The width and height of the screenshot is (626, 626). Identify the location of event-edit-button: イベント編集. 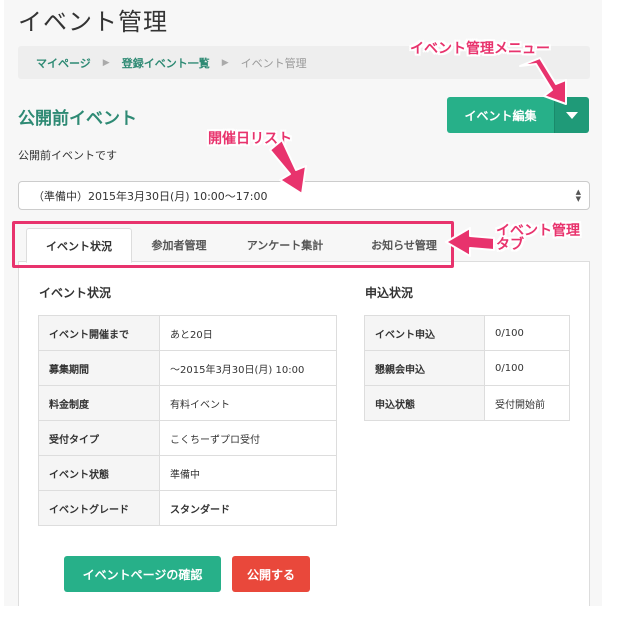
(500, 115).